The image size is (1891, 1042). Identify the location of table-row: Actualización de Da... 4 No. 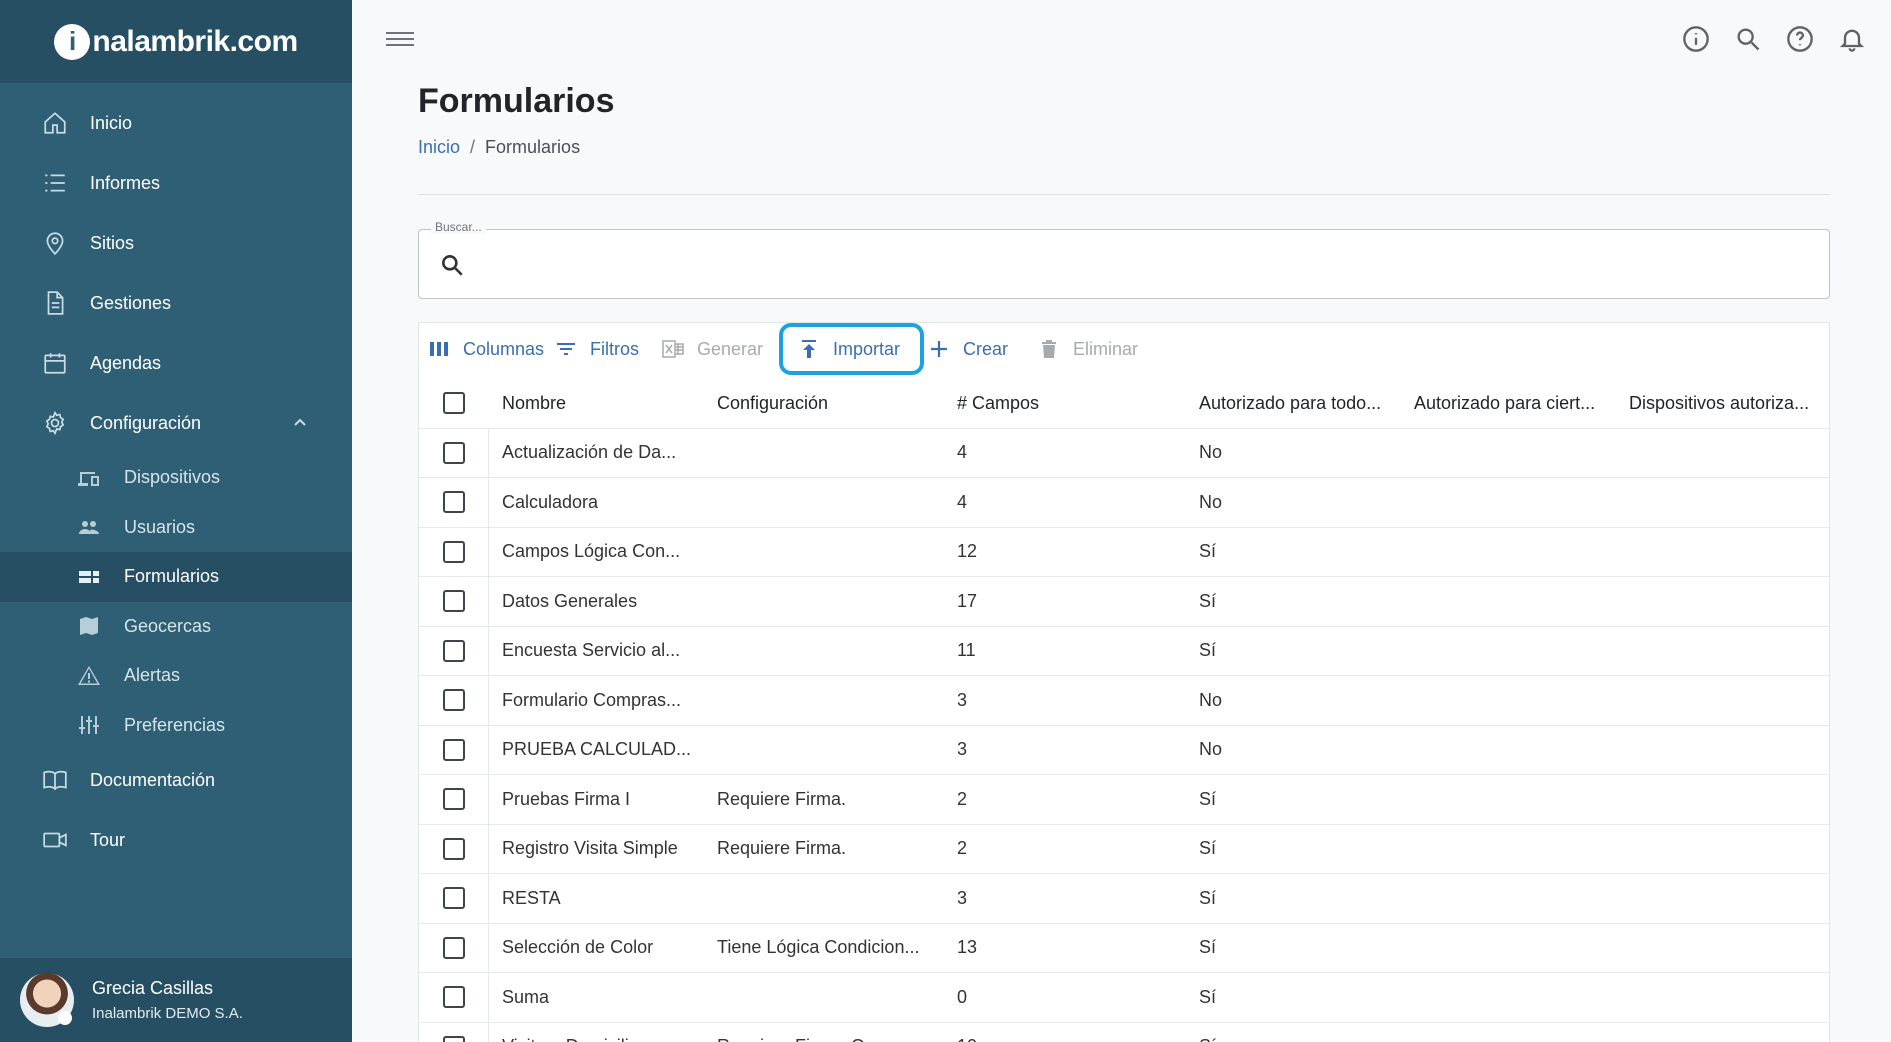
(1124, 453).